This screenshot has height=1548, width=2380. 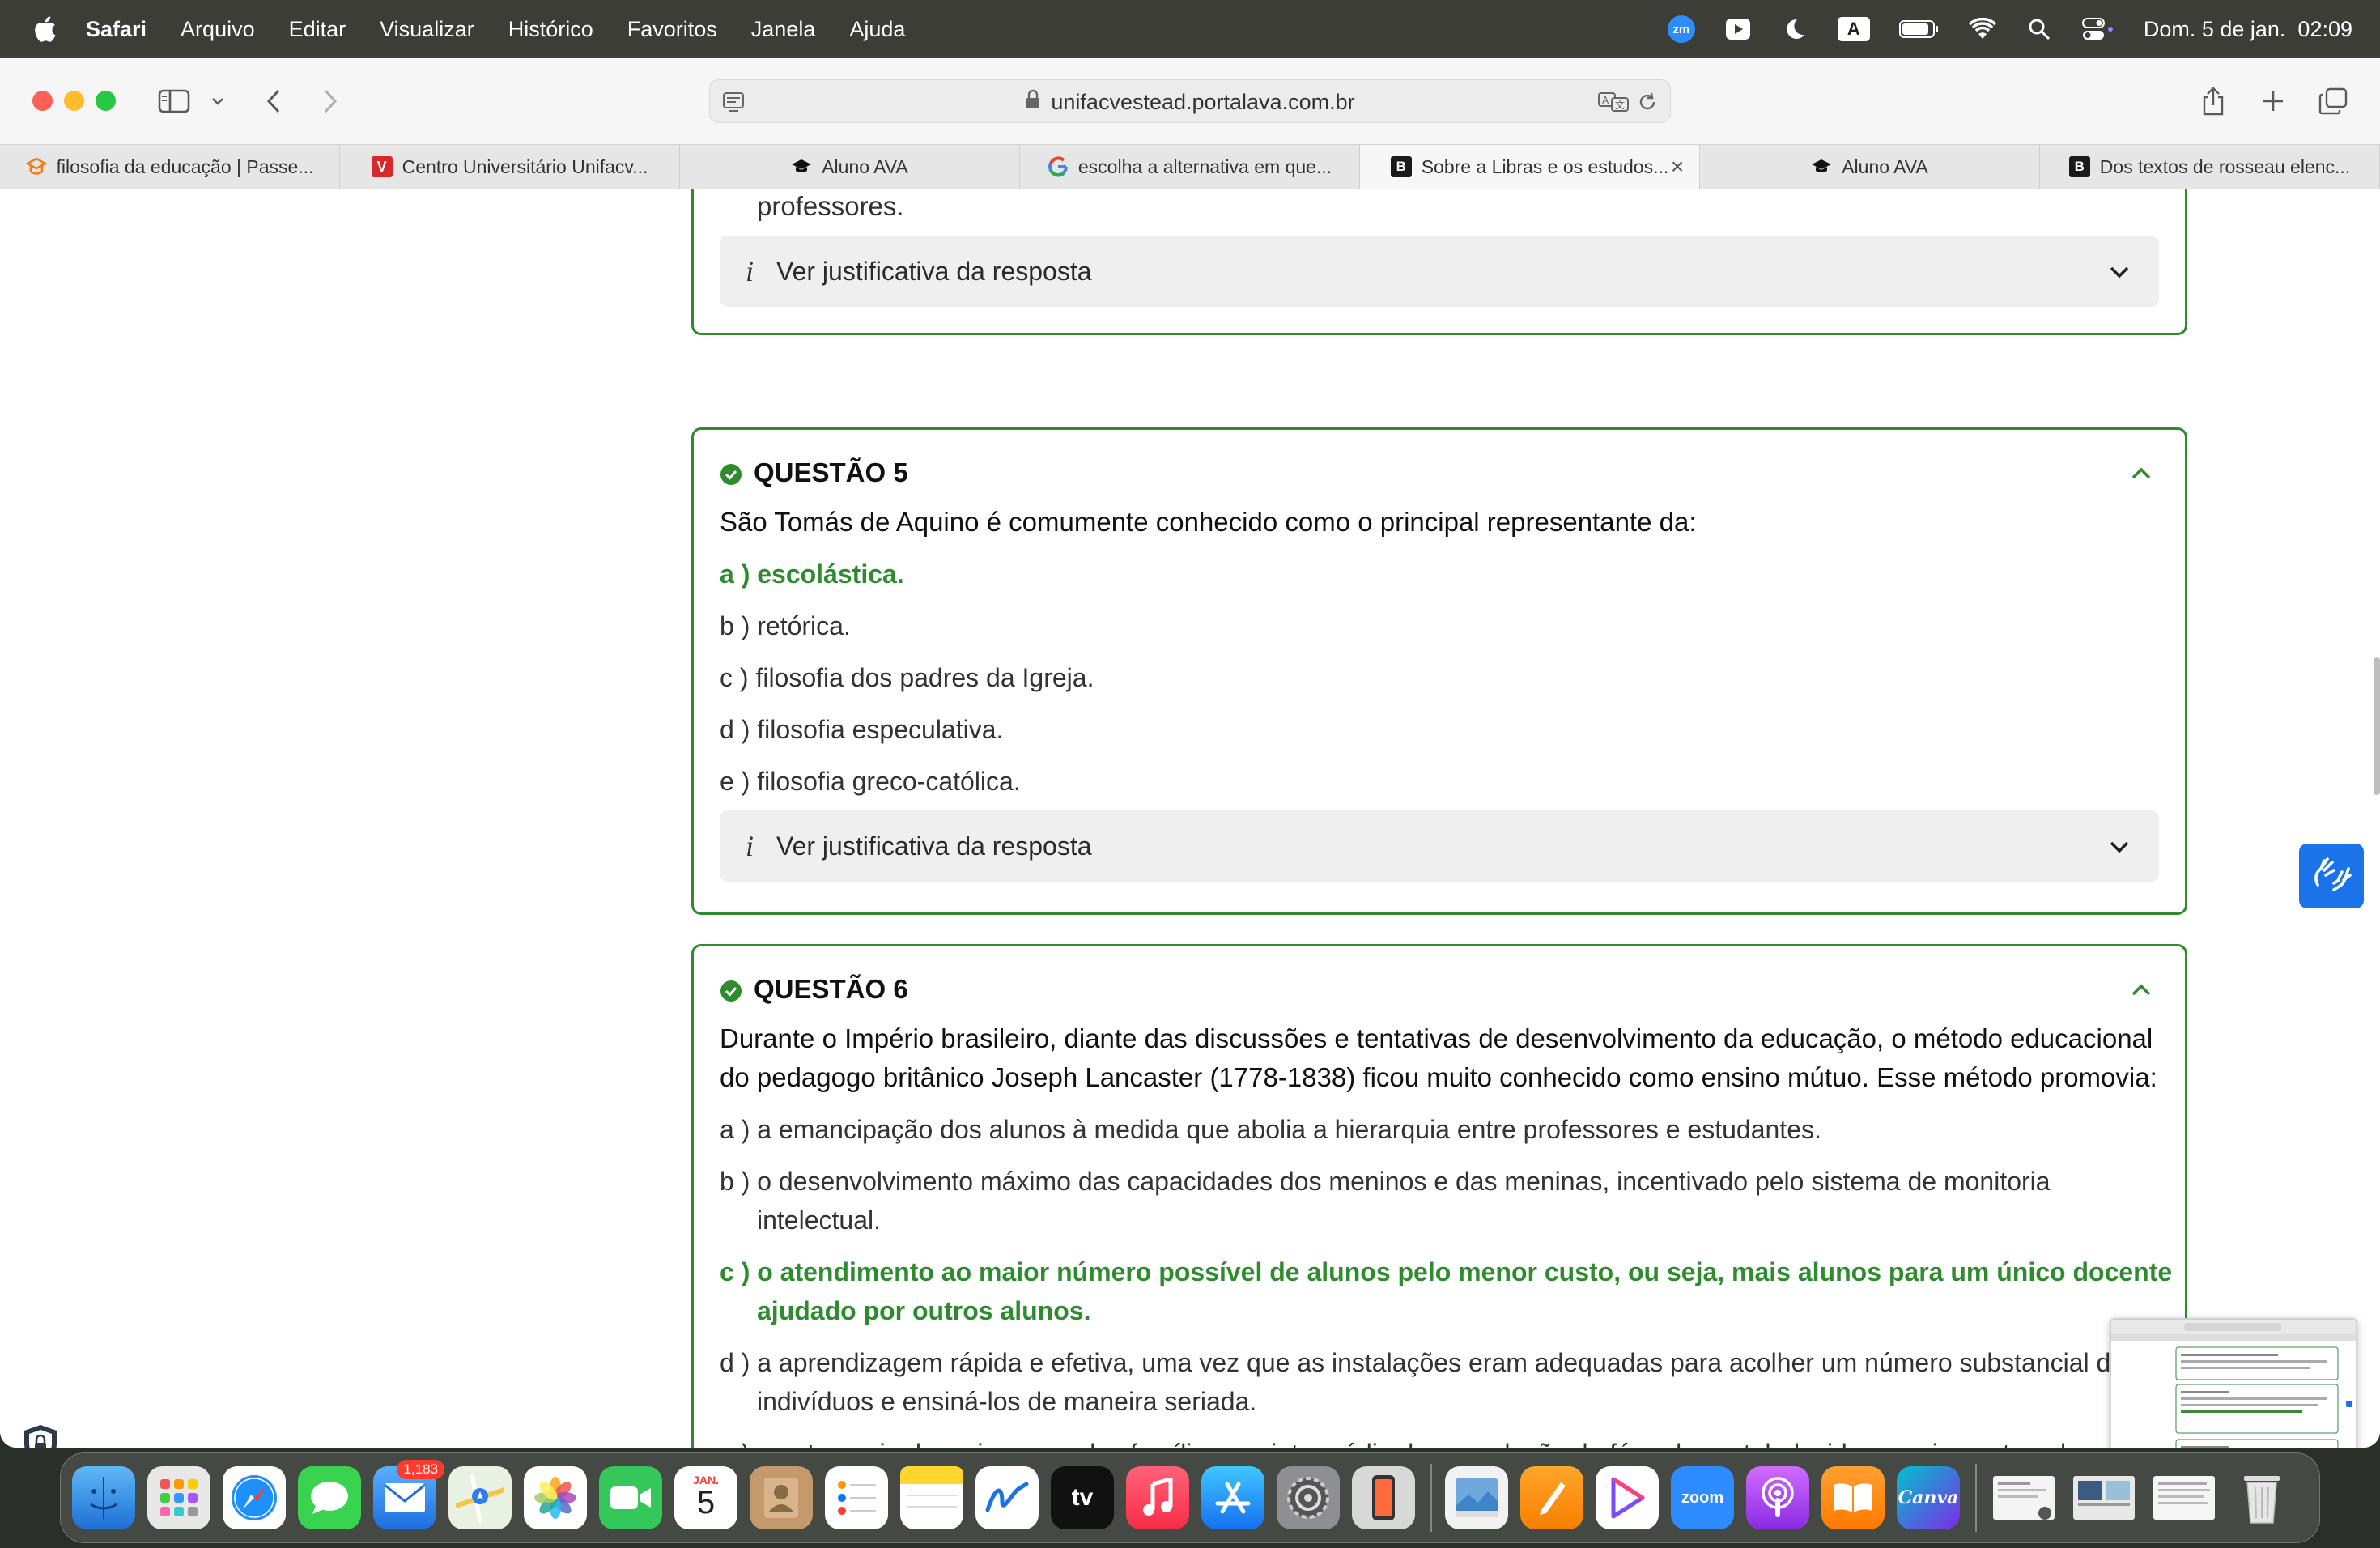 I want to click on close-tab-icon: ×, so click(x=1678, y=166).